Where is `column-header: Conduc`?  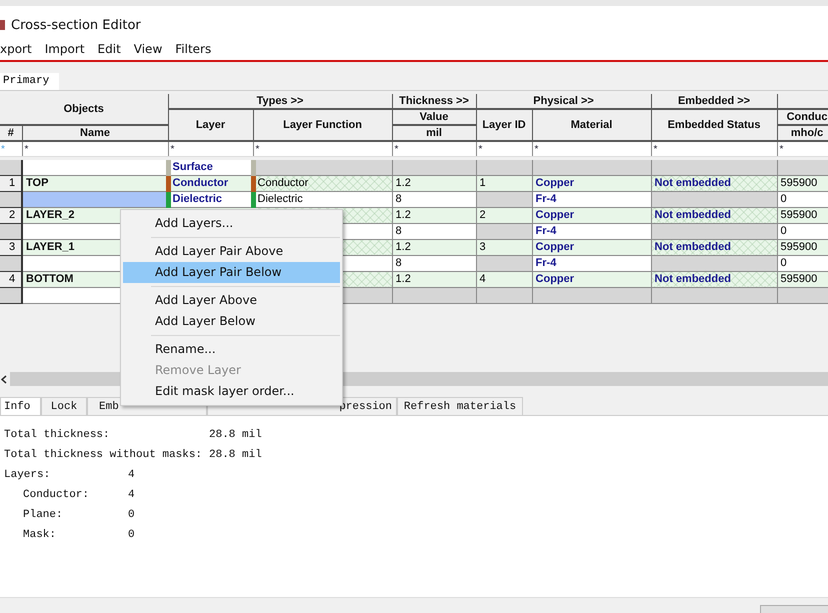
column-header: Conduc is located at coordinates (802, 117).